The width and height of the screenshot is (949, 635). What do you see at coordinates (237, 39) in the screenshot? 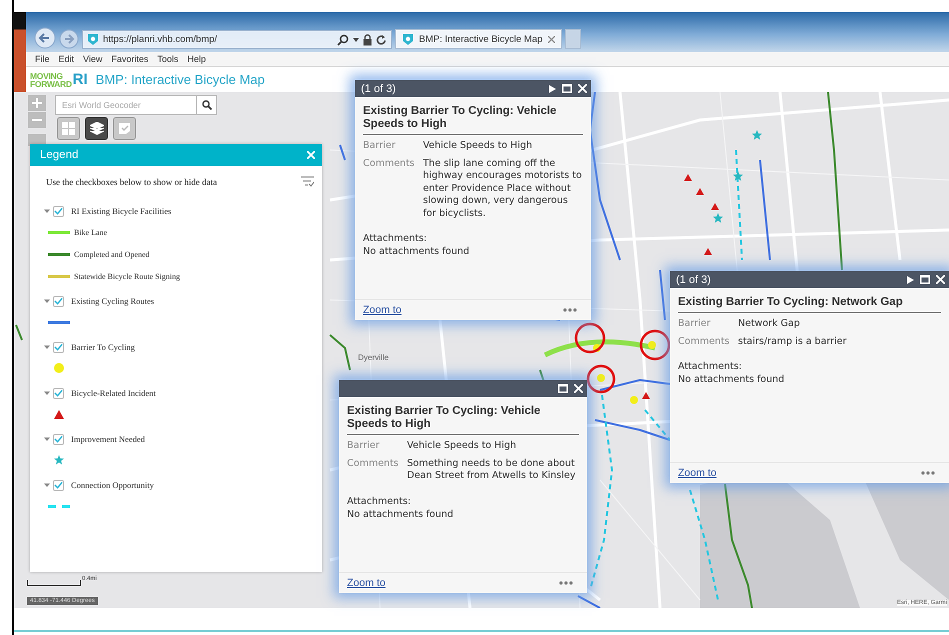
I see `address-bar: https://planri.vhb.com/bmp/` at bounding box center [237, 39].